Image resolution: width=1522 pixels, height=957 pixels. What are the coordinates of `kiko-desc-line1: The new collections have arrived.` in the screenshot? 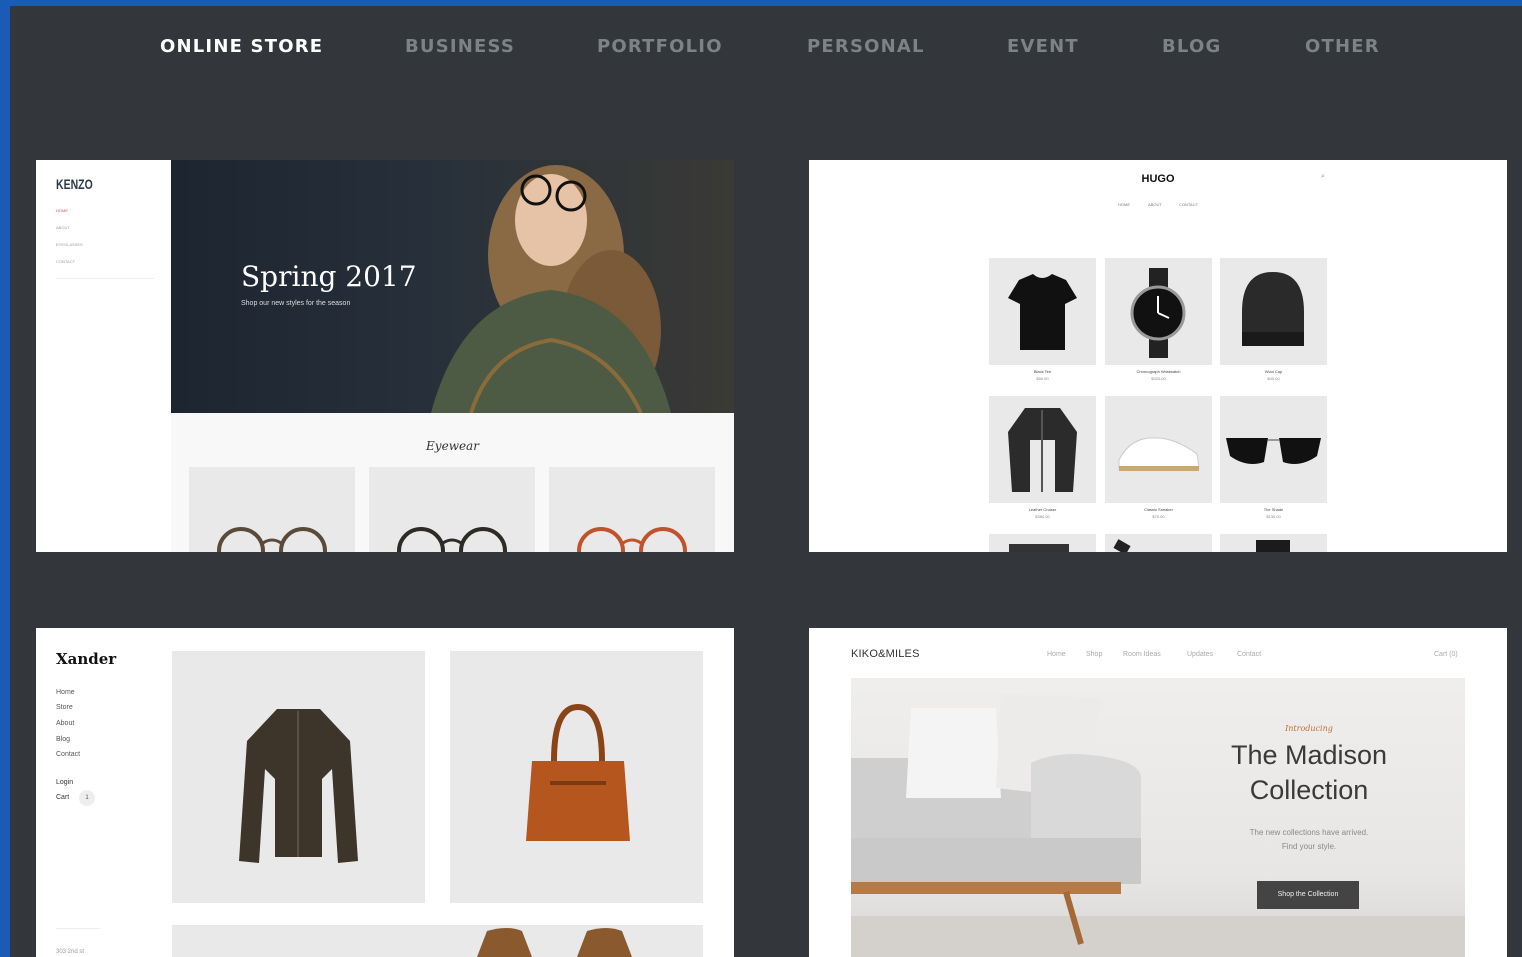 It's located at (1309, 832).